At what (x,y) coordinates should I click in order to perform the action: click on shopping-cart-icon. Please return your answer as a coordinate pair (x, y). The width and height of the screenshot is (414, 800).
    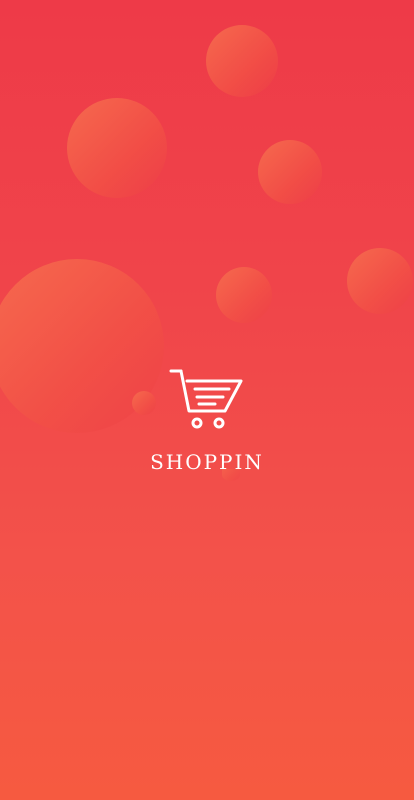
    Looking at the image, I should click on (206, 399).